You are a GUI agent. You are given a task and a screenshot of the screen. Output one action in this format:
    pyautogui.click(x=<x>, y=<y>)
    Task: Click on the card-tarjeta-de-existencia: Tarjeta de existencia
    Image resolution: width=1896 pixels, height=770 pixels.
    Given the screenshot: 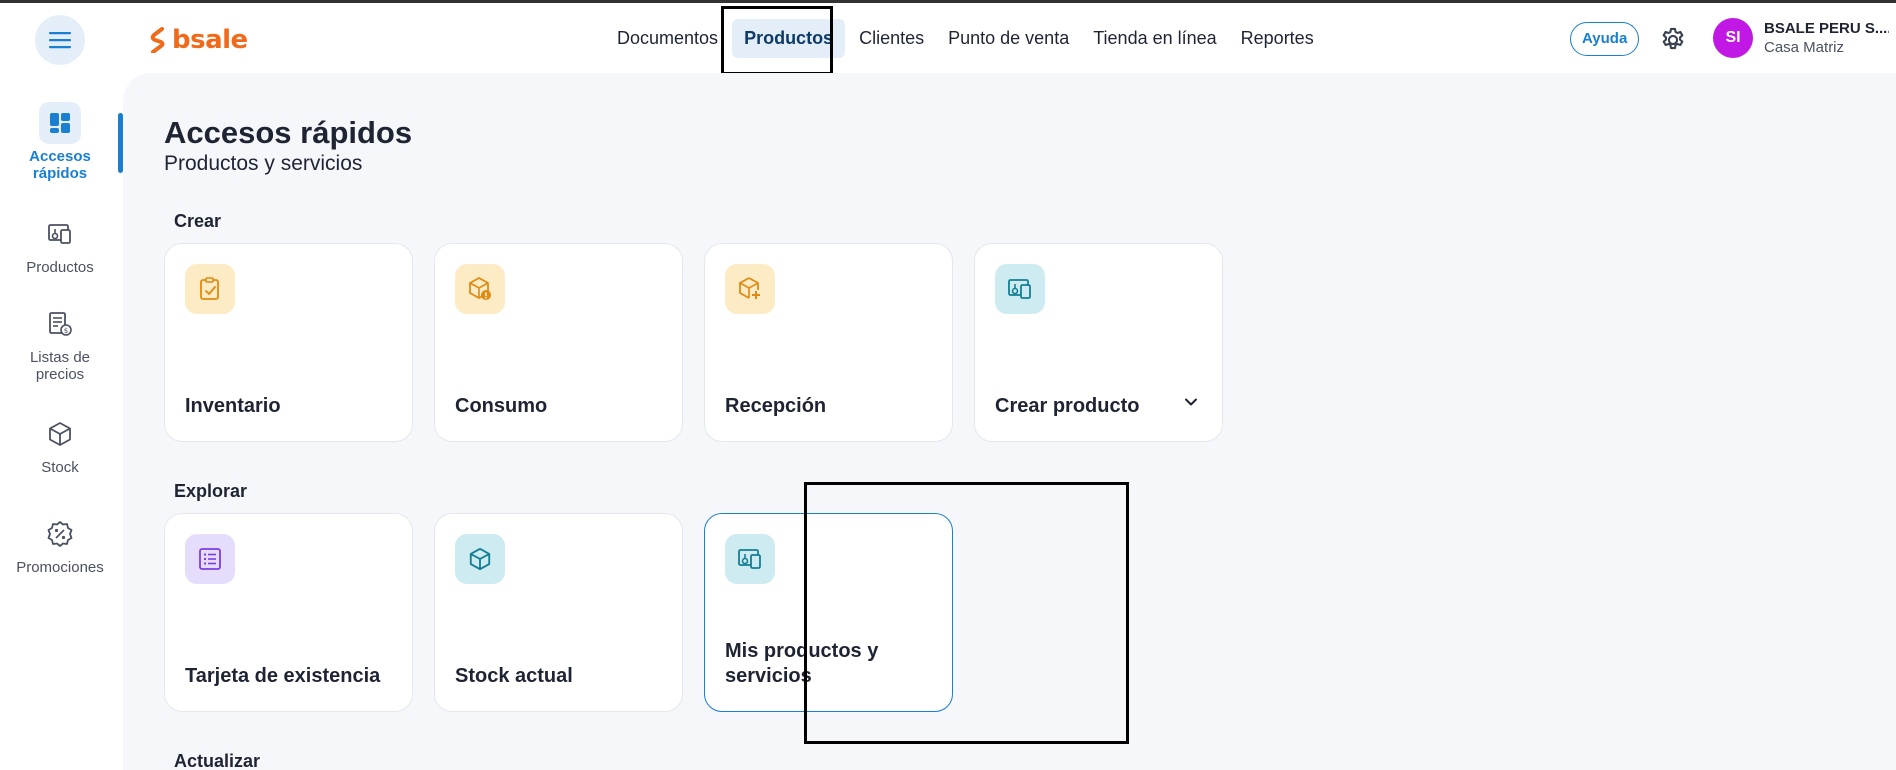 What is the action you would take?
    pyautogui.click(x=288, y=612)
    